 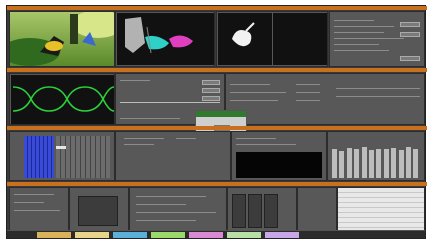 I want to click on status-pane, so click(x=173, y=156).